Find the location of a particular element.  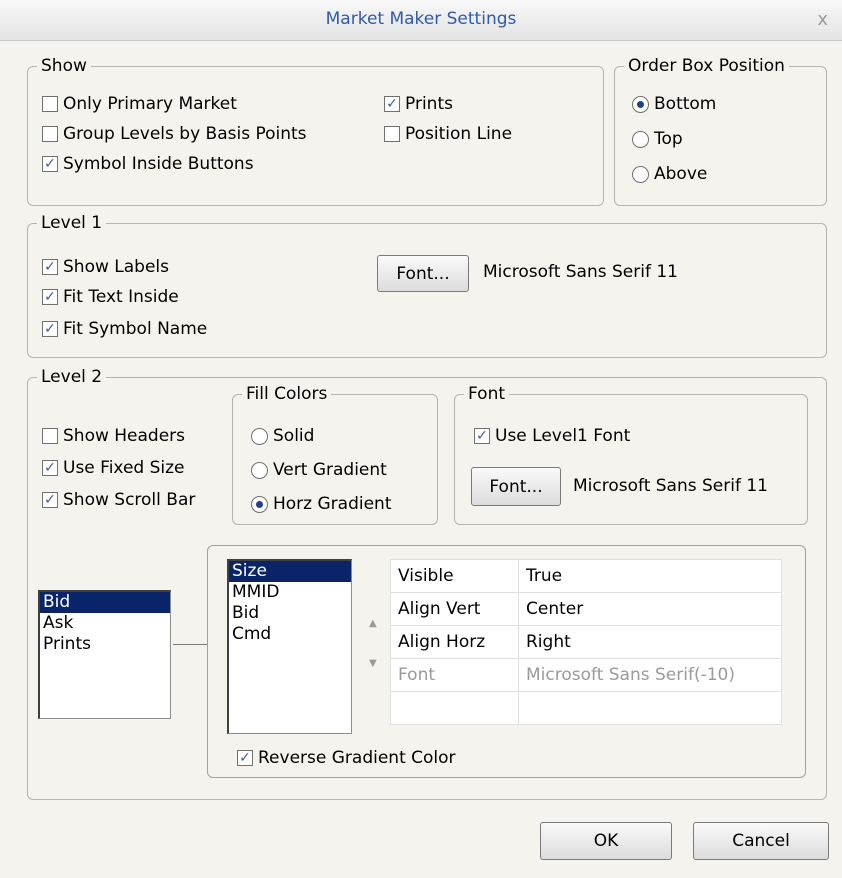

move-down-arrow-icon: ▼ is located at coordinates (373, 663).